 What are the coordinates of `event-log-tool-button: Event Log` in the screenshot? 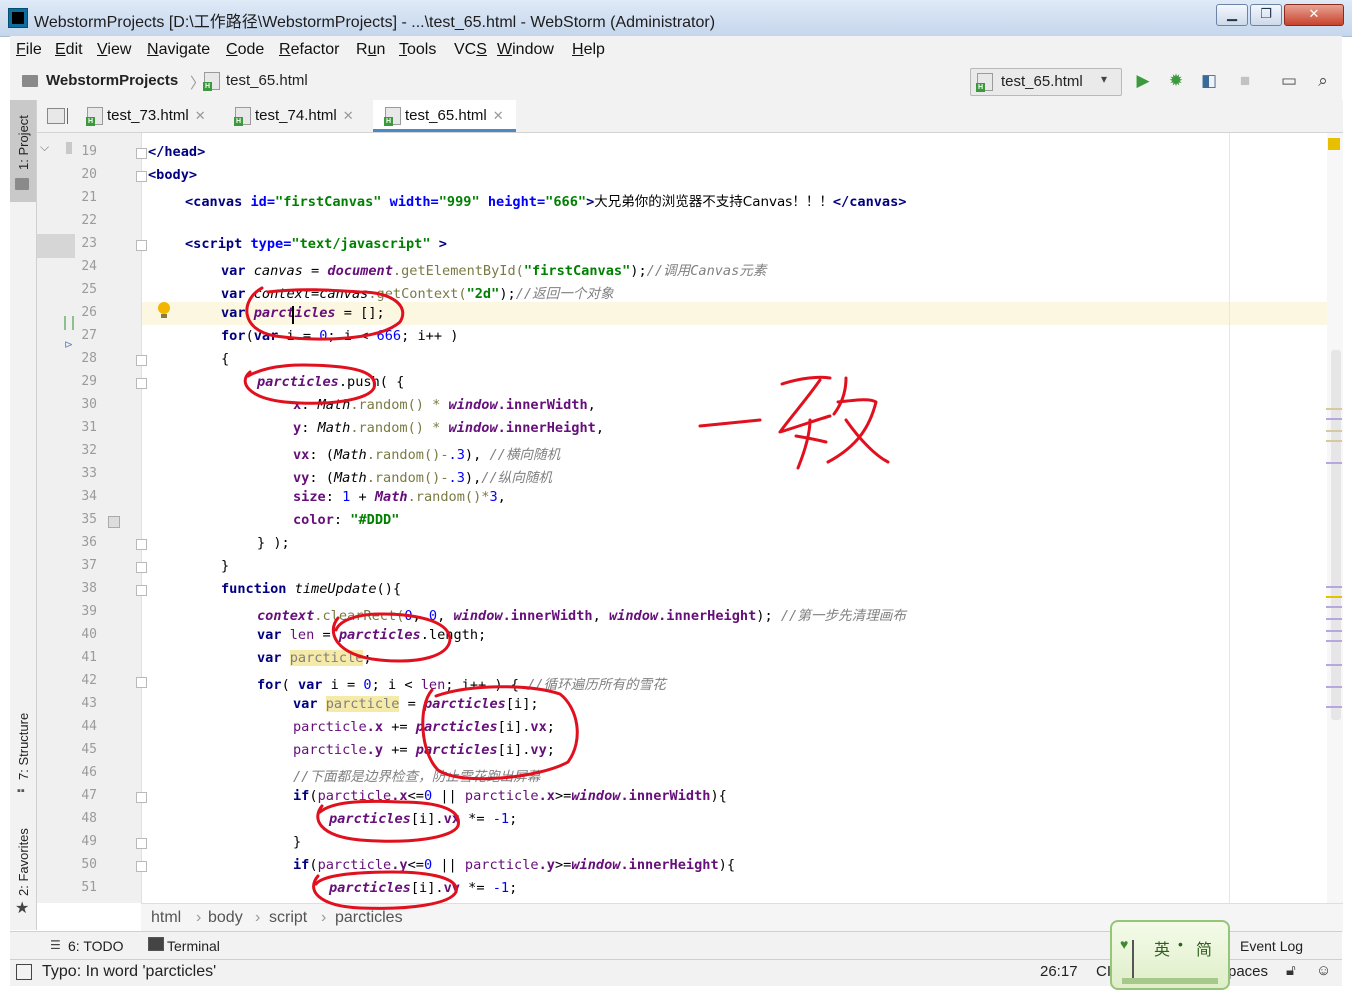 It's located at (1271, 946).